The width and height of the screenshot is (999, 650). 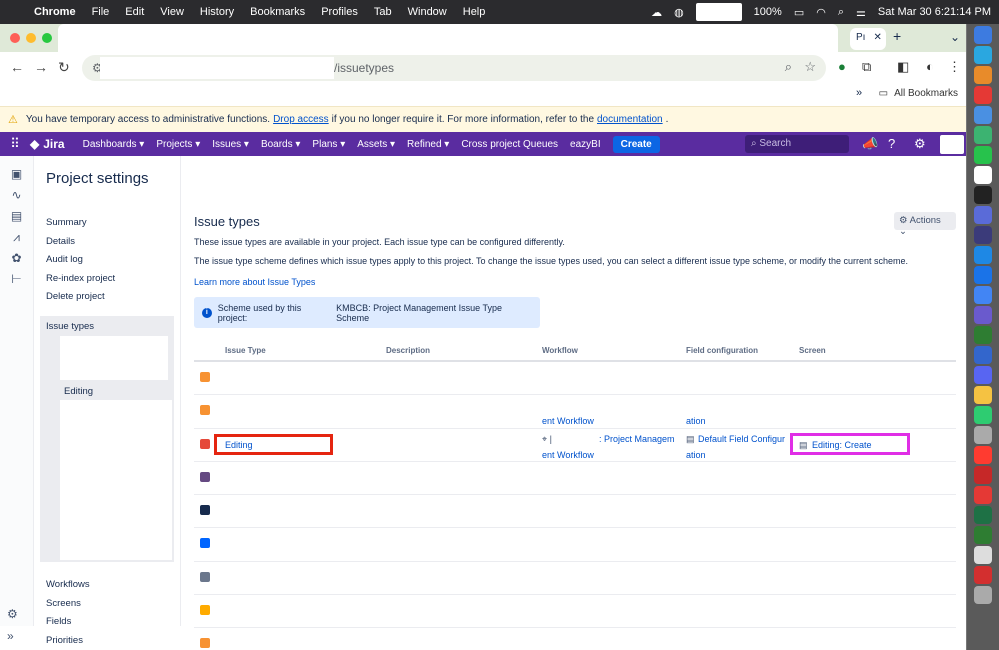 I want to click on menu-history: History, so click(x=217, y=12).